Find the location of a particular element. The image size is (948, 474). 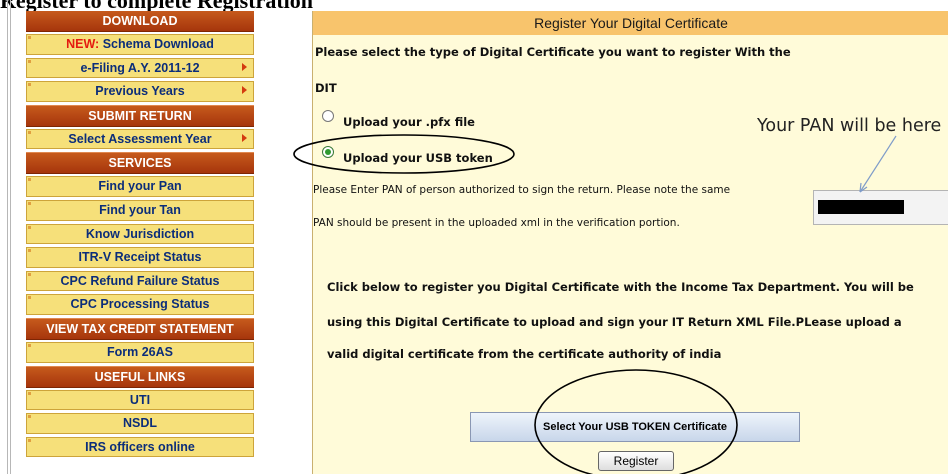

sidebar-item-uti: UTI is located at coordinates (140, 400).